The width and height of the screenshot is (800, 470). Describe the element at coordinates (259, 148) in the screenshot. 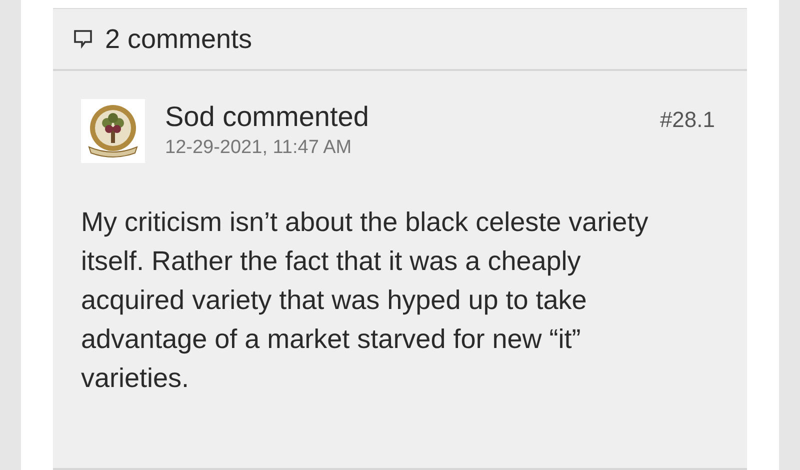

I see `comment-timestamp: 12-29-2021, 11:47 AM` at that location.